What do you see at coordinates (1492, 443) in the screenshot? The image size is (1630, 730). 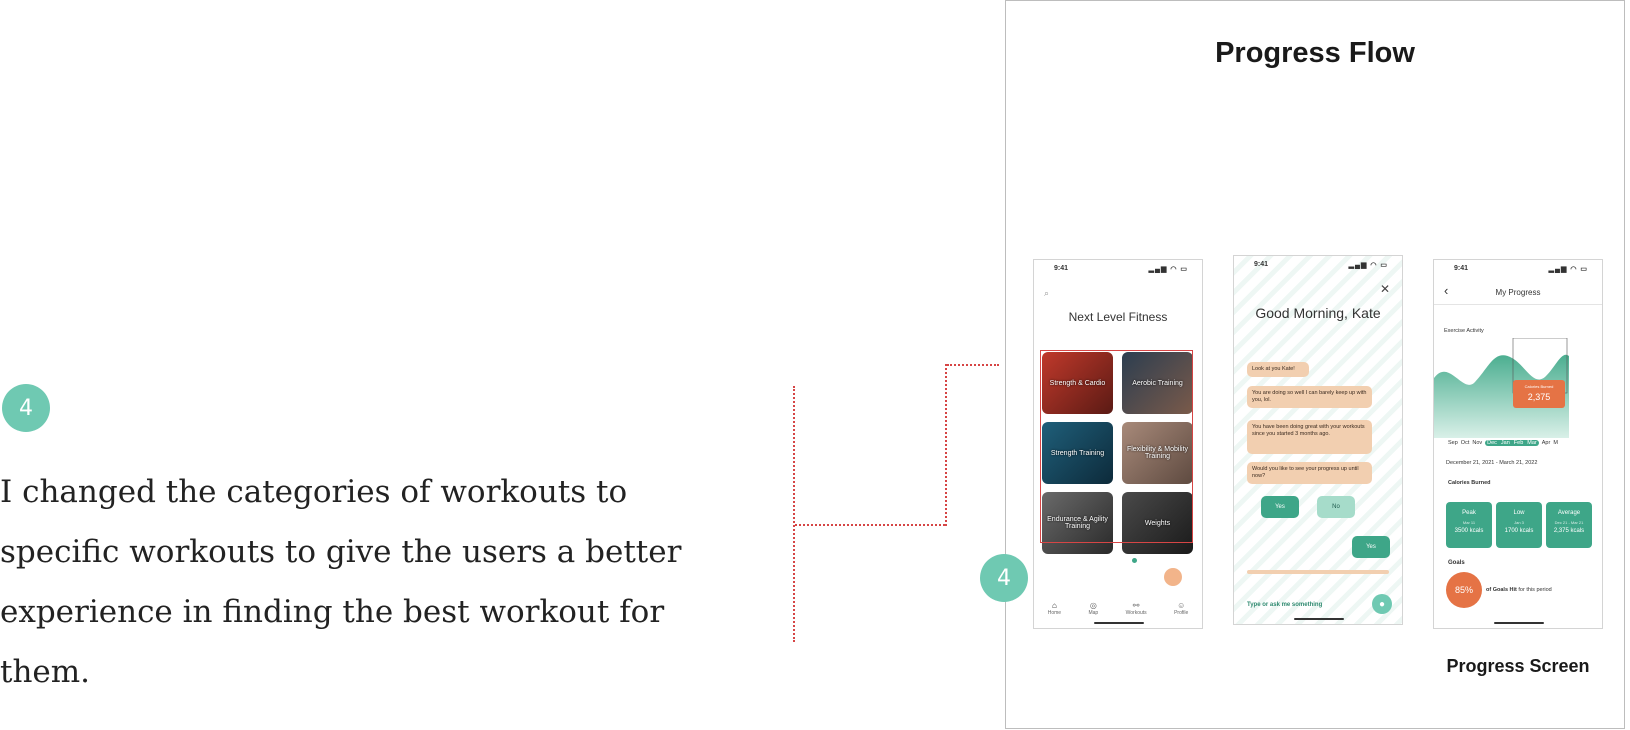 I see `month-label-selected: Dec` at bounding box center [1492, 443].